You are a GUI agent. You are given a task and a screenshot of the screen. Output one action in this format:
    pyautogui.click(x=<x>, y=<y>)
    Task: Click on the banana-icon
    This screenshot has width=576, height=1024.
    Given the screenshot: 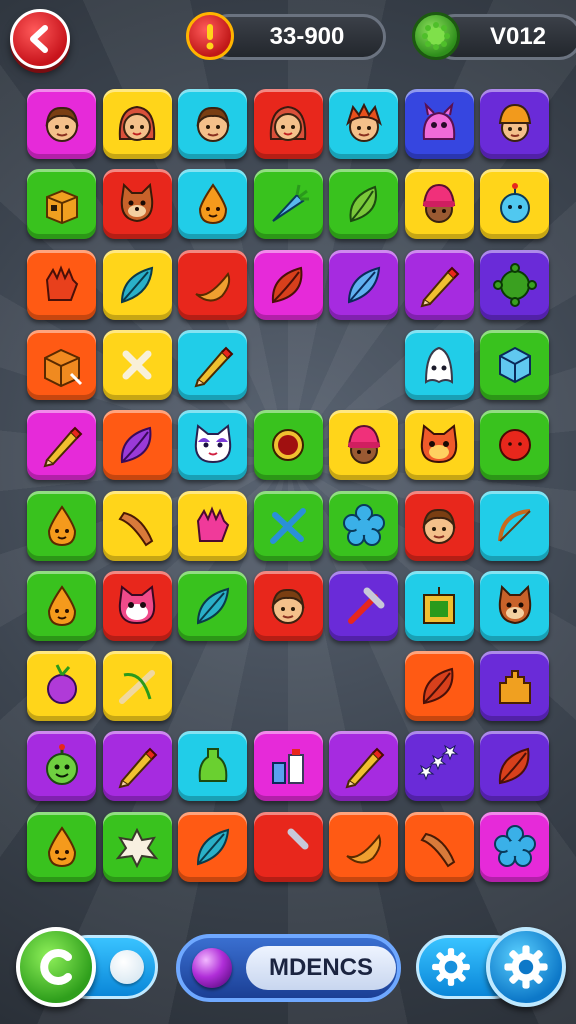 What is the action you would take?
    pyautogui.click(x=363, y=848)
    